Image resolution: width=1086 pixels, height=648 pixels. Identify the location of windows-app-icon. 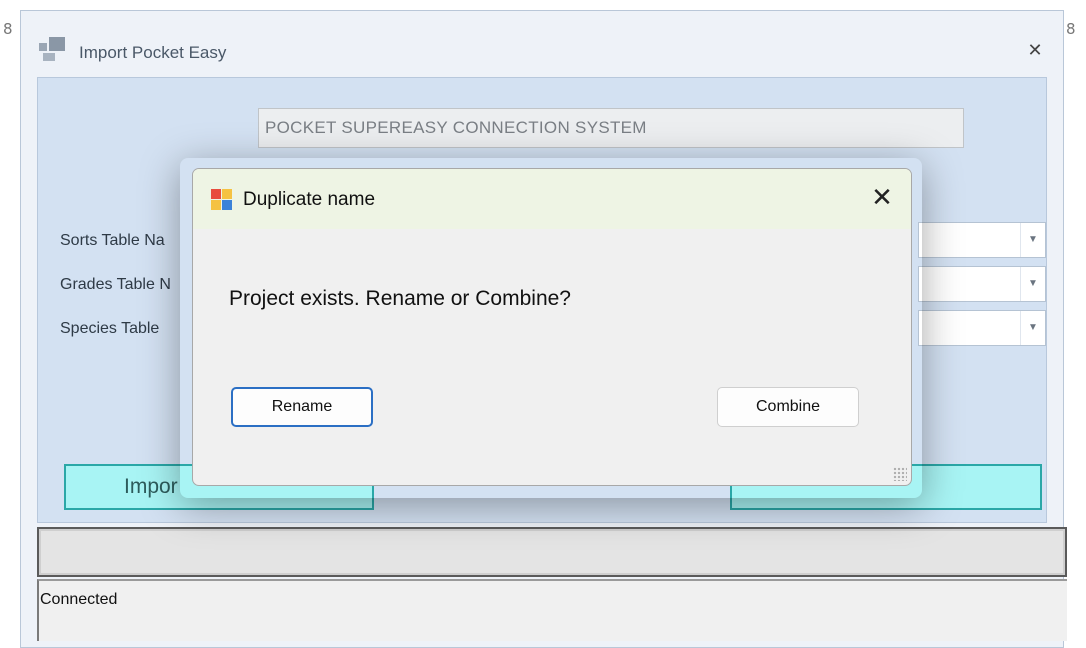
(222, 200).